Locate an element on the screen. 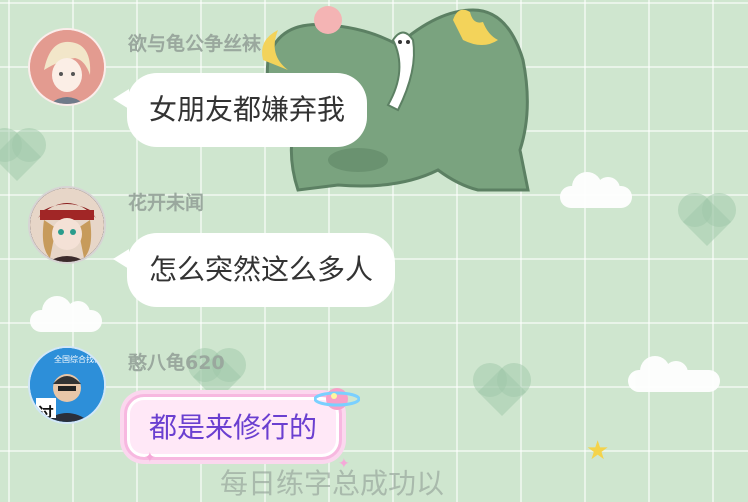 The height and width of the screenshot is (502, 748). partial-message-text: 每日练字总成功以 is located at coordinates (332, 483).